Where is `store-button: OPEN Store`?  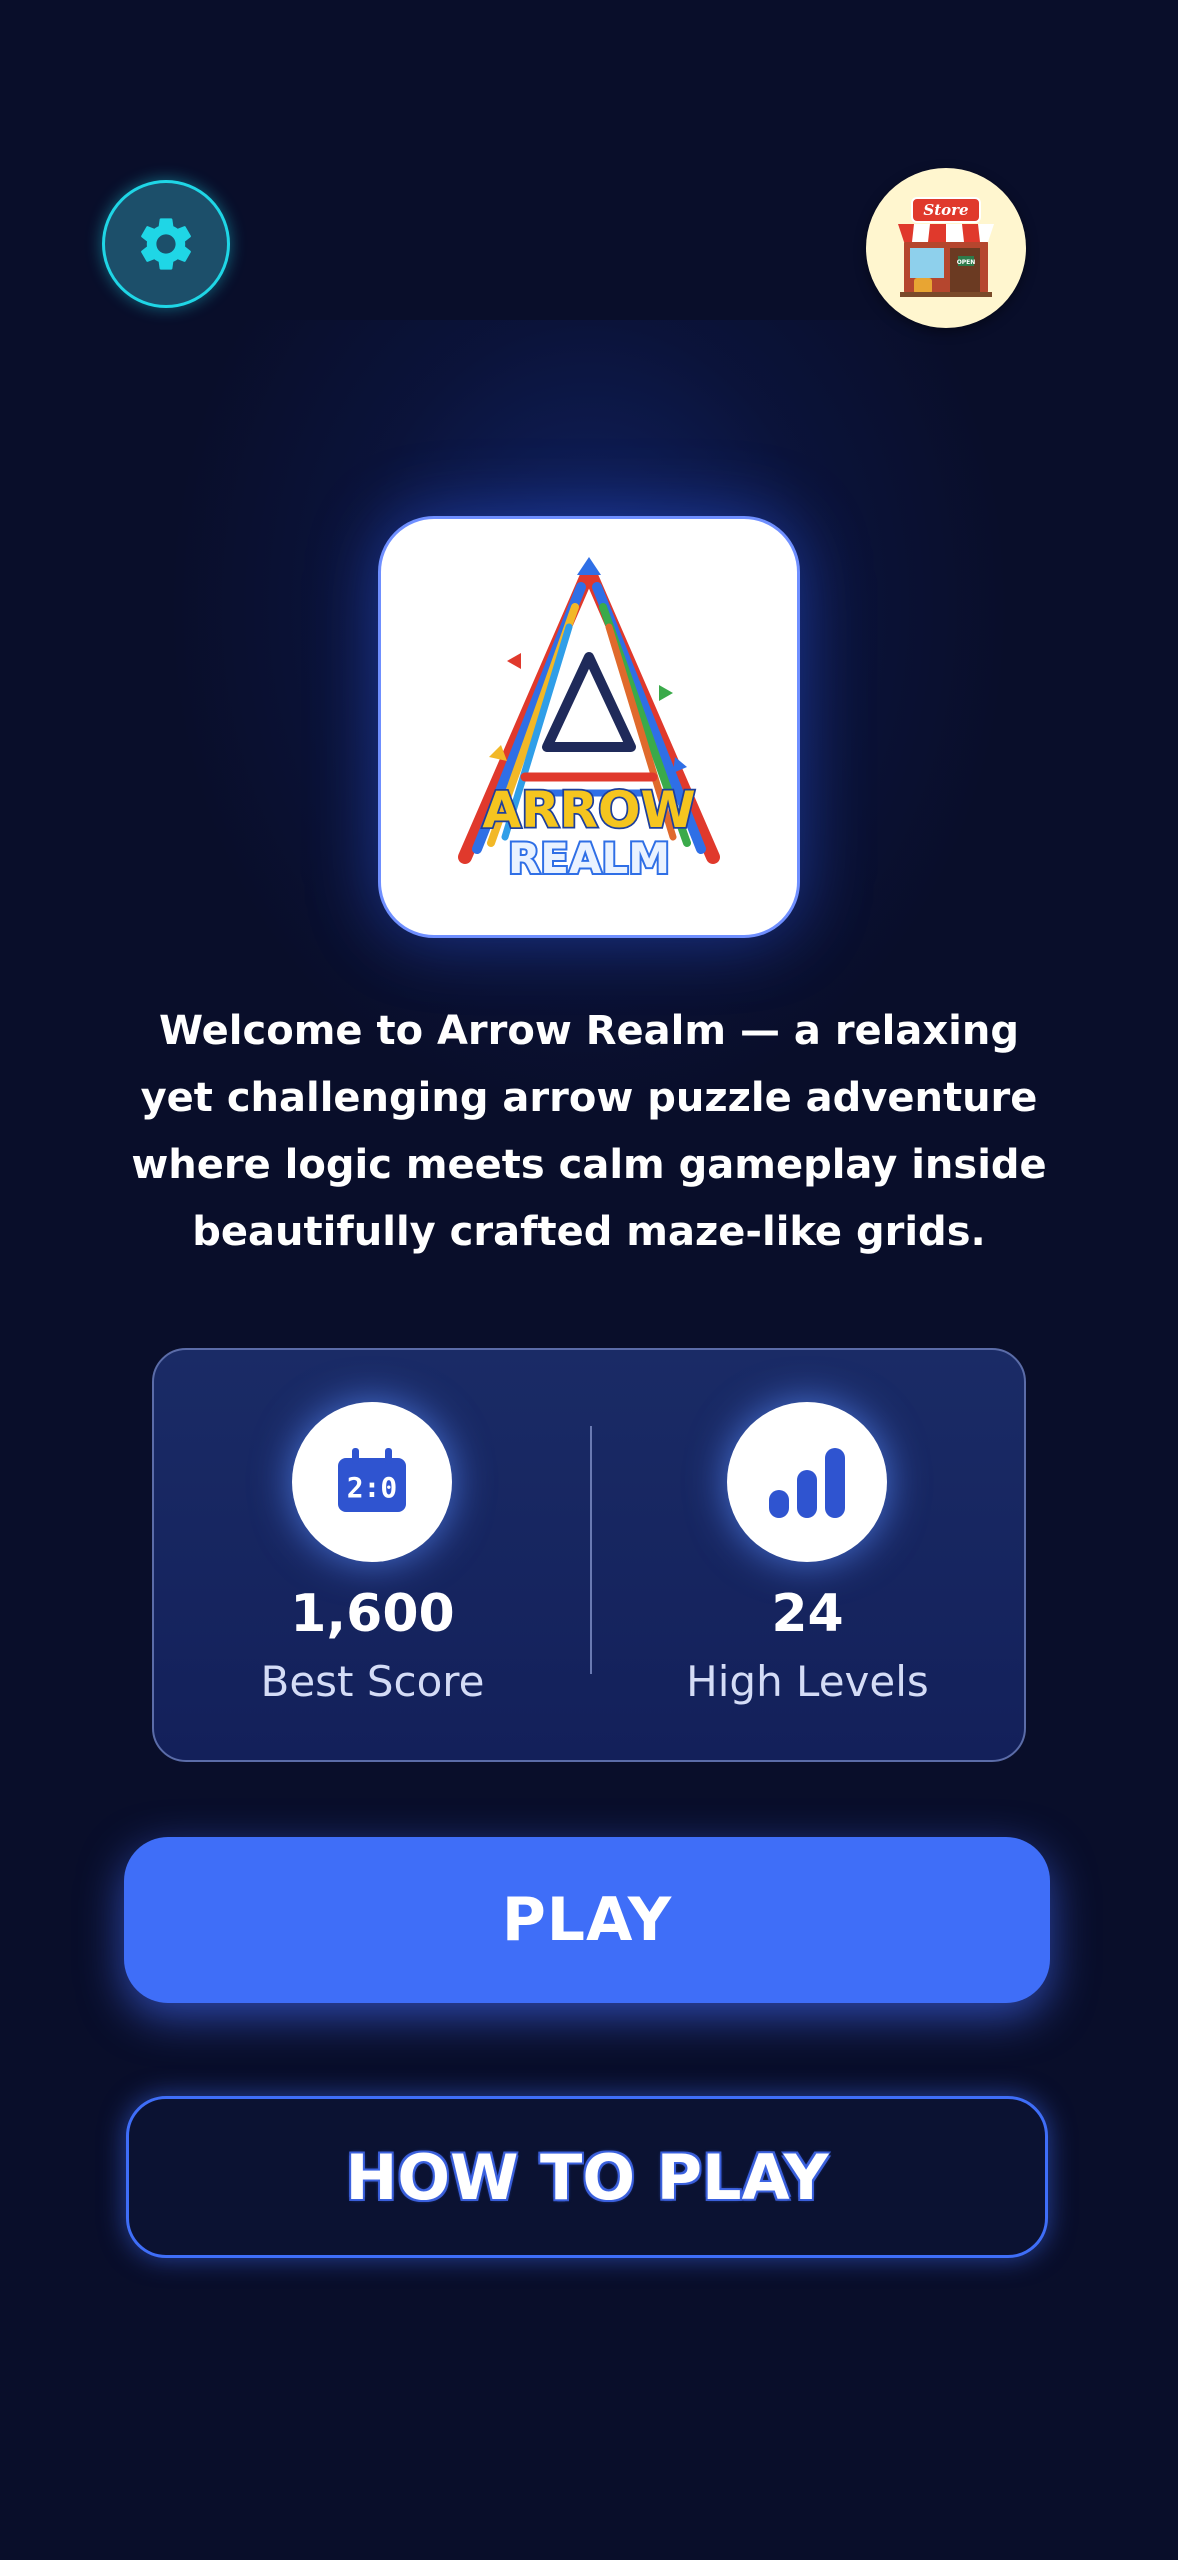
store-button: OPEN Store is located at coordinates (946, 248).